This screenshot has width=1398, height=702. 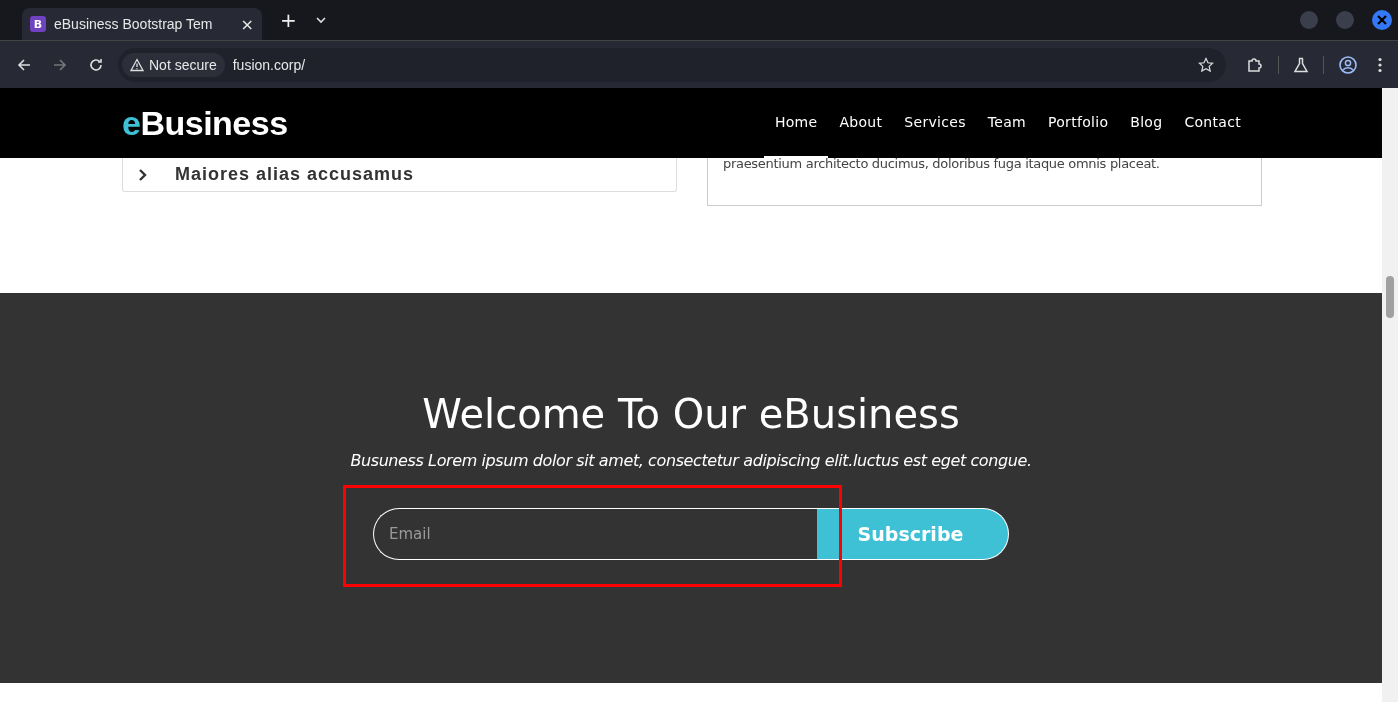 What do you see at coordinates (38, 24) in the screenshot?
I see `favicon: B` at bounding box center [38, 24].